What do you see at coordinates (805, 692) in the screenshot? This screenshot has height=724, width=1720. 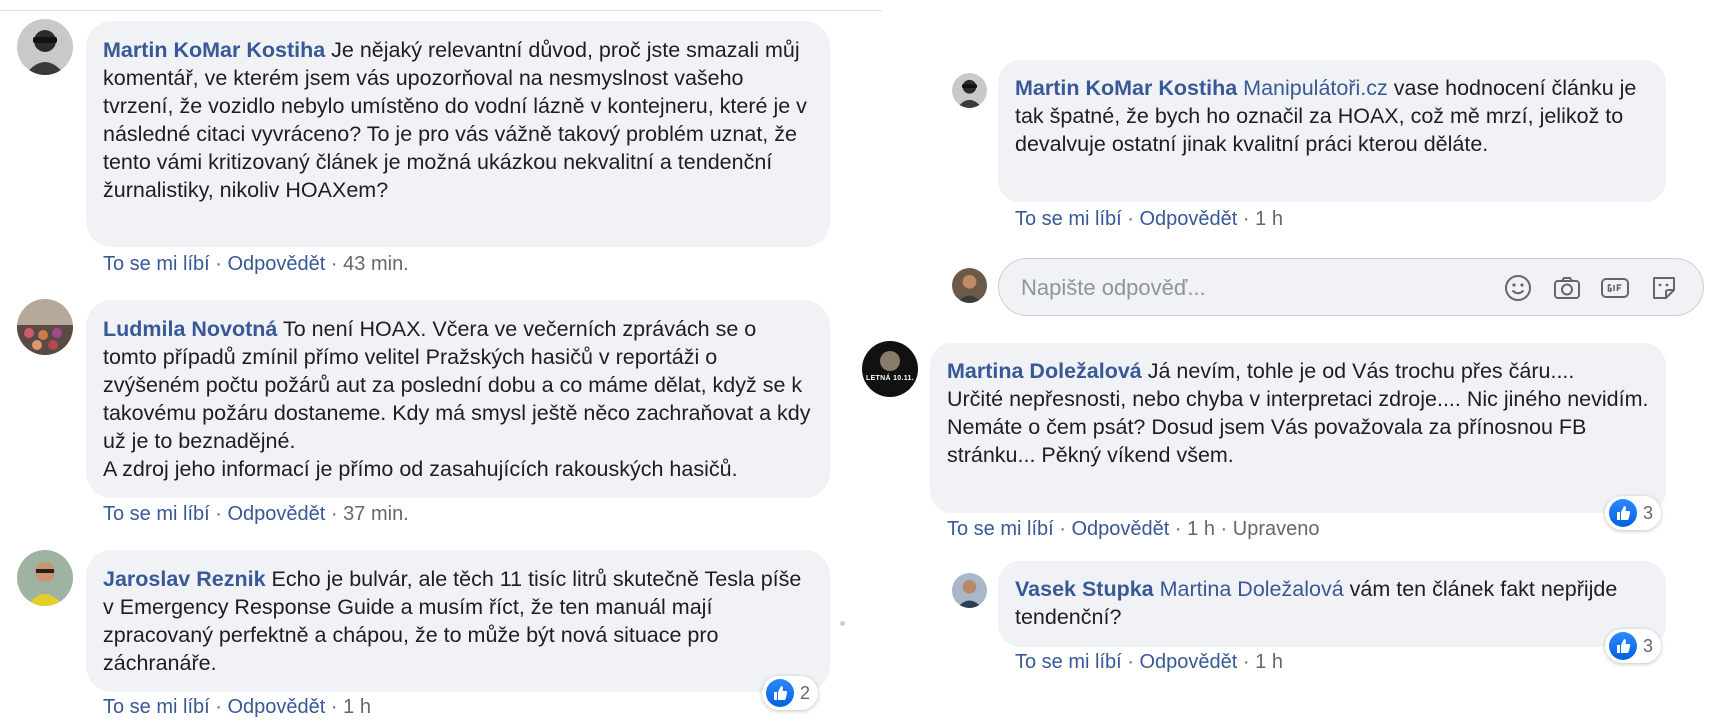 I see `reaction-number: 2` at bounding box center [805, 692].